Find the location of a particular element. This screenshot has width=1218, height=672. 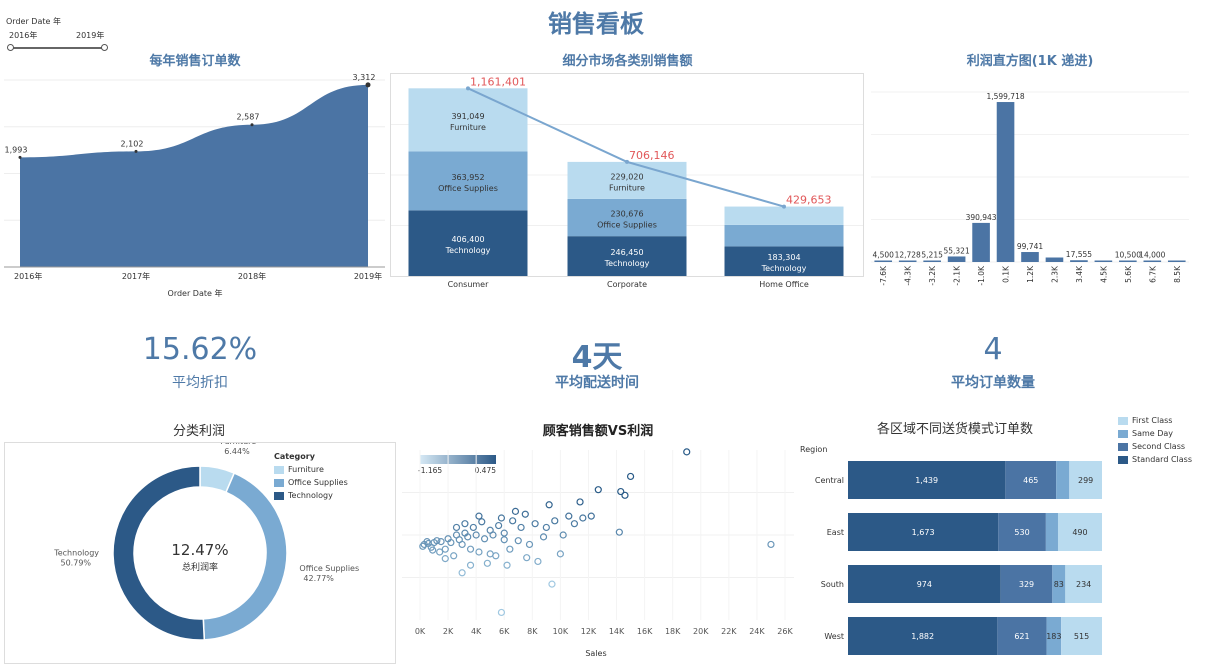

furniture-swatch is located at coordinates (279, 469).